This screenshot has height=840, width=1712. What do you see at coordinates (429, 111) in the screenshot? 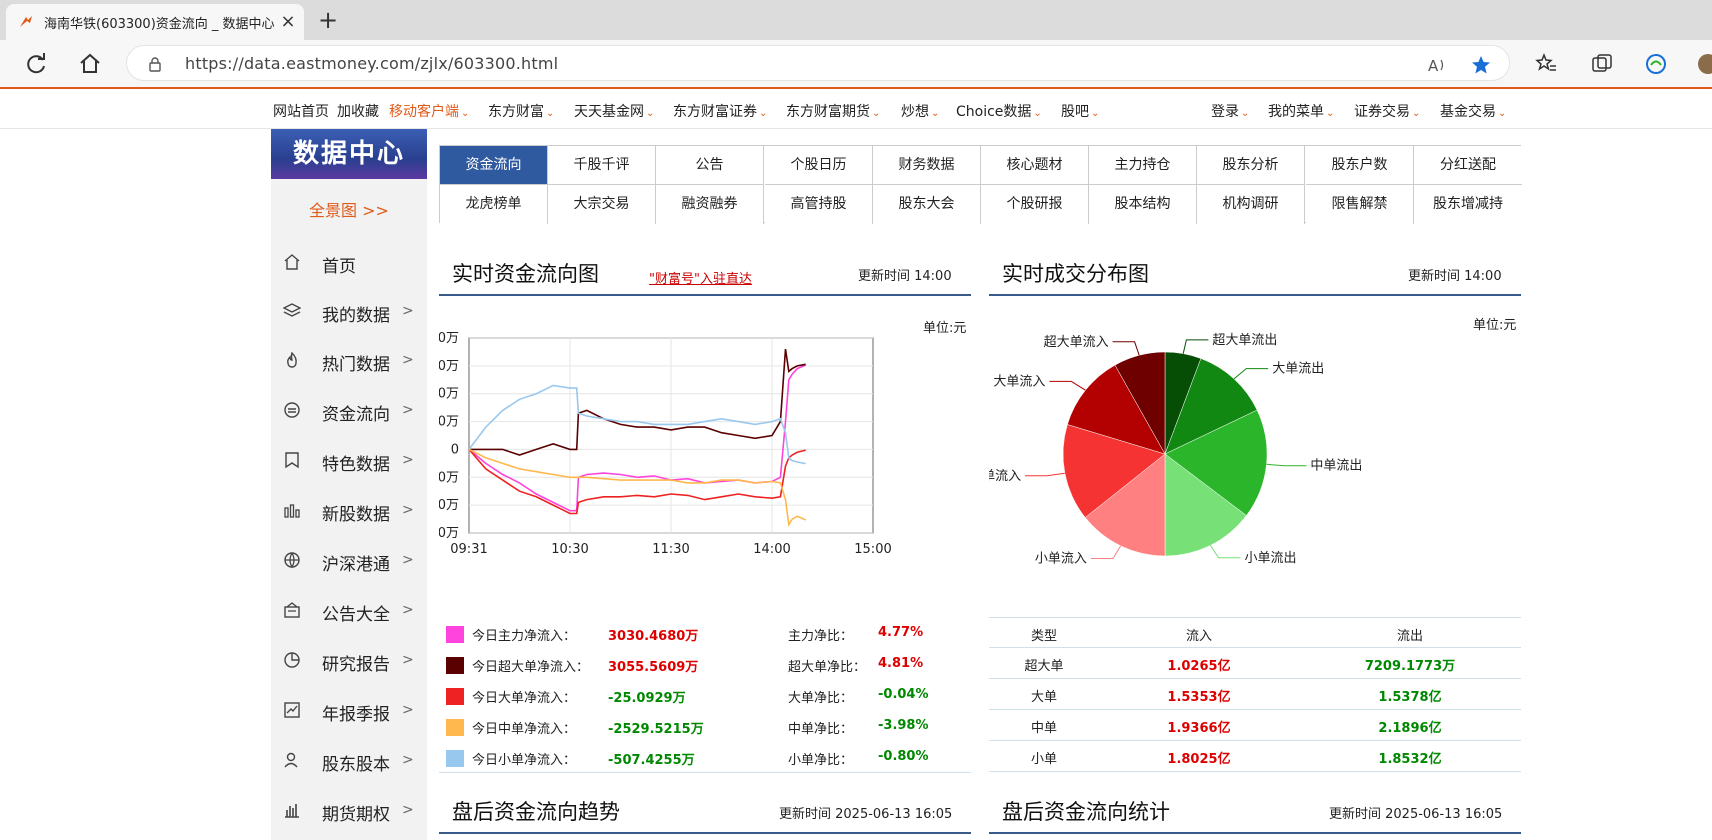
I see `nav-link-mobile-client: 移动客户端 ⌄` at bounding box center [429, 111].